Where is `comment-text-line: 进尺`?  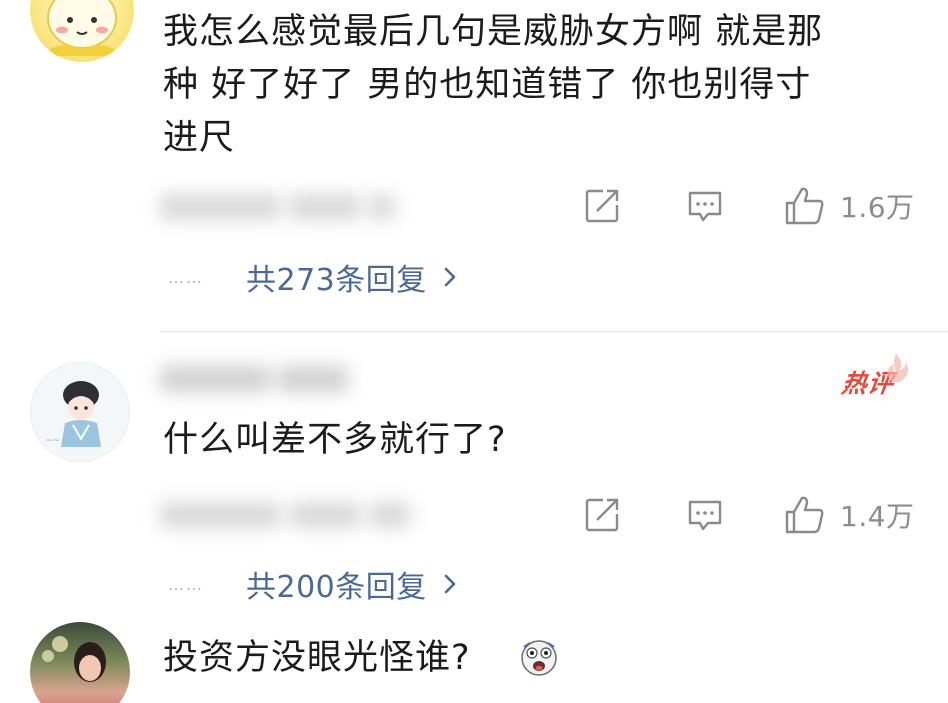
comment-text-line: 进尺 is located at coordinates (199, 138).